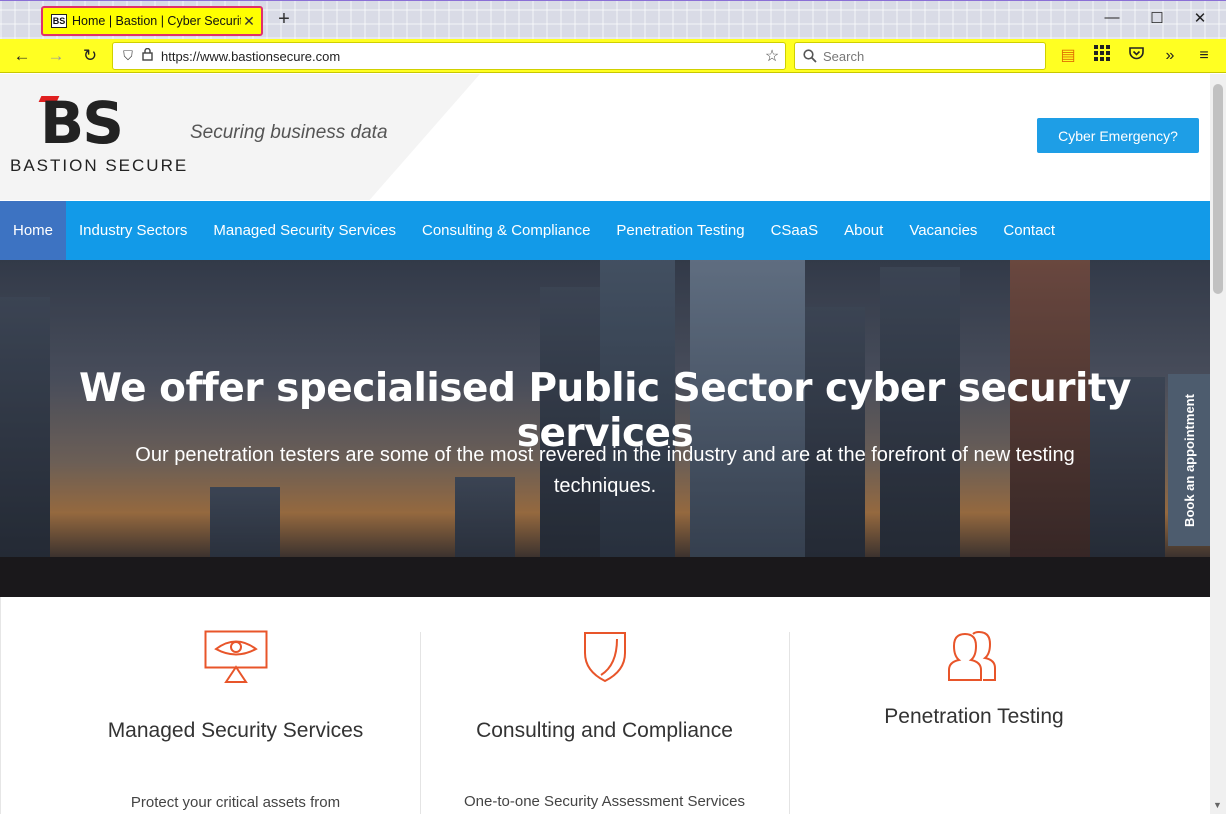  I want to click on close-tab-icon: ✕, so click(249, 21).